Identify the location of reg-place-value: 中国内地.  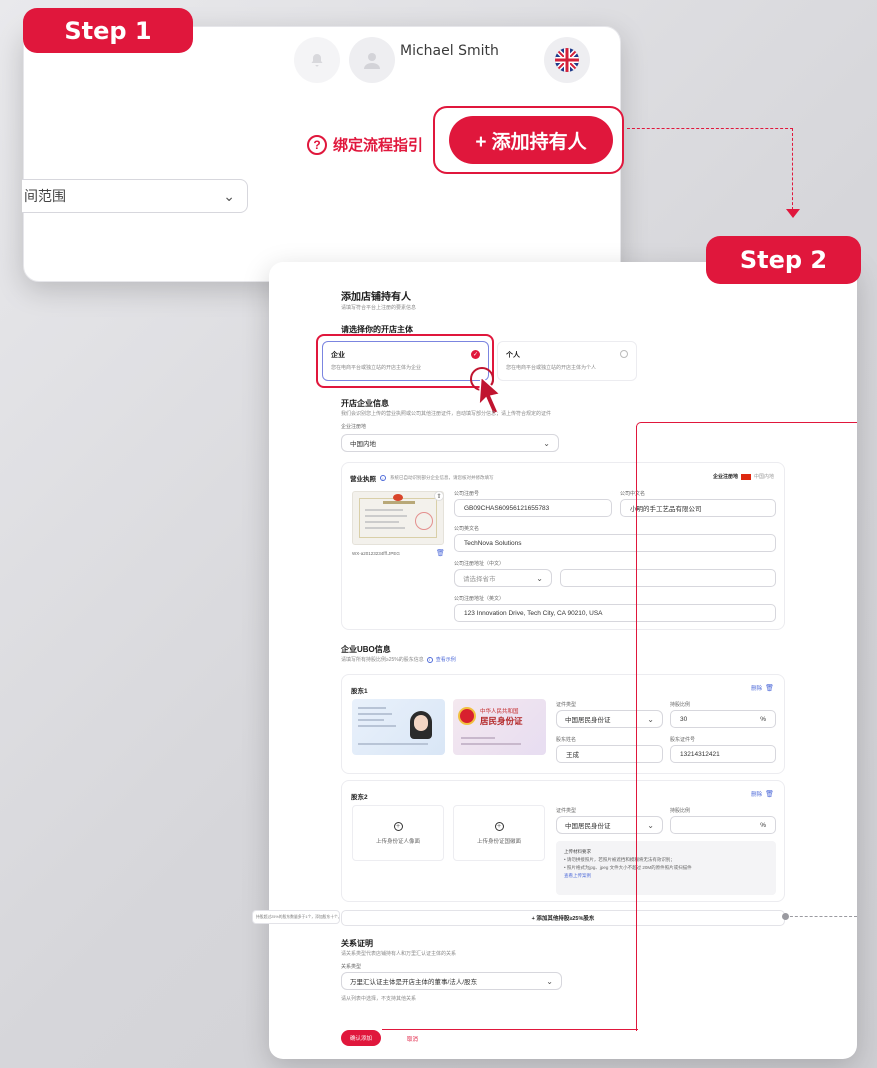
(363, 444).